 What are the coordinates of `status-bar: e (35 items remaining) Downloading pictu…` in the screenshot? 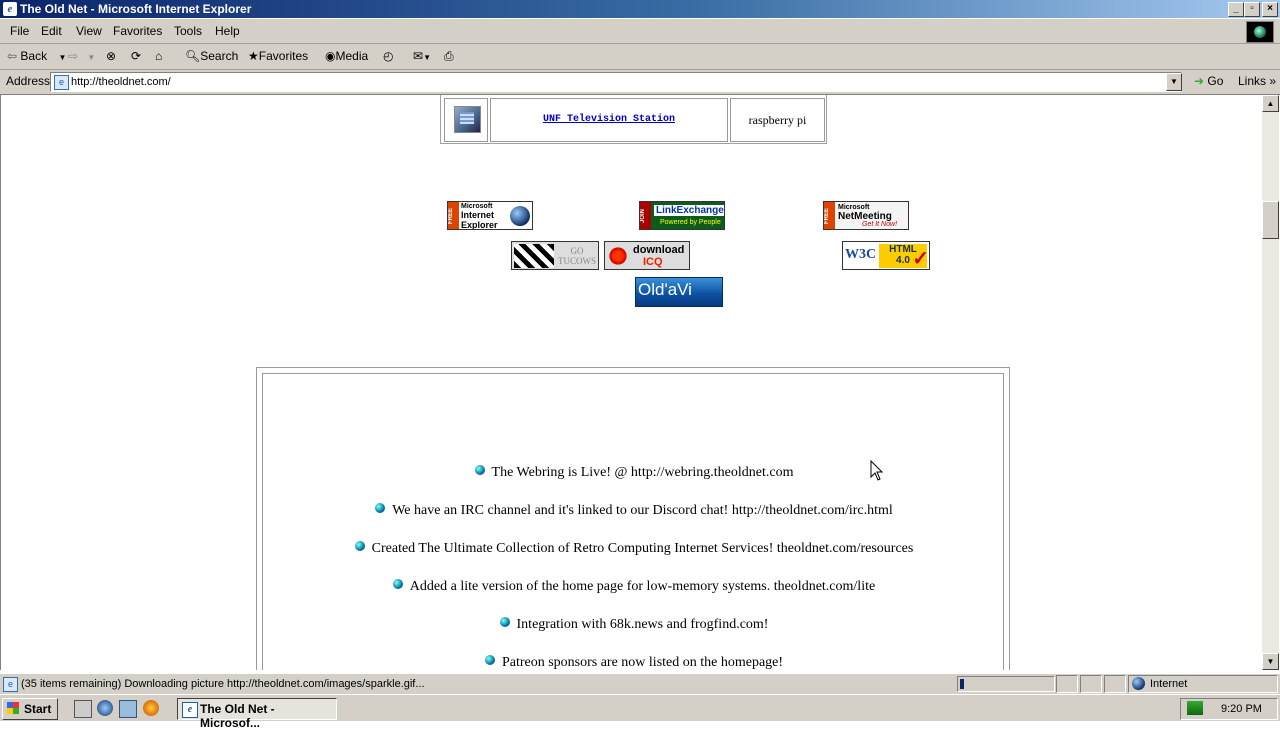 It's located at (640, 683).